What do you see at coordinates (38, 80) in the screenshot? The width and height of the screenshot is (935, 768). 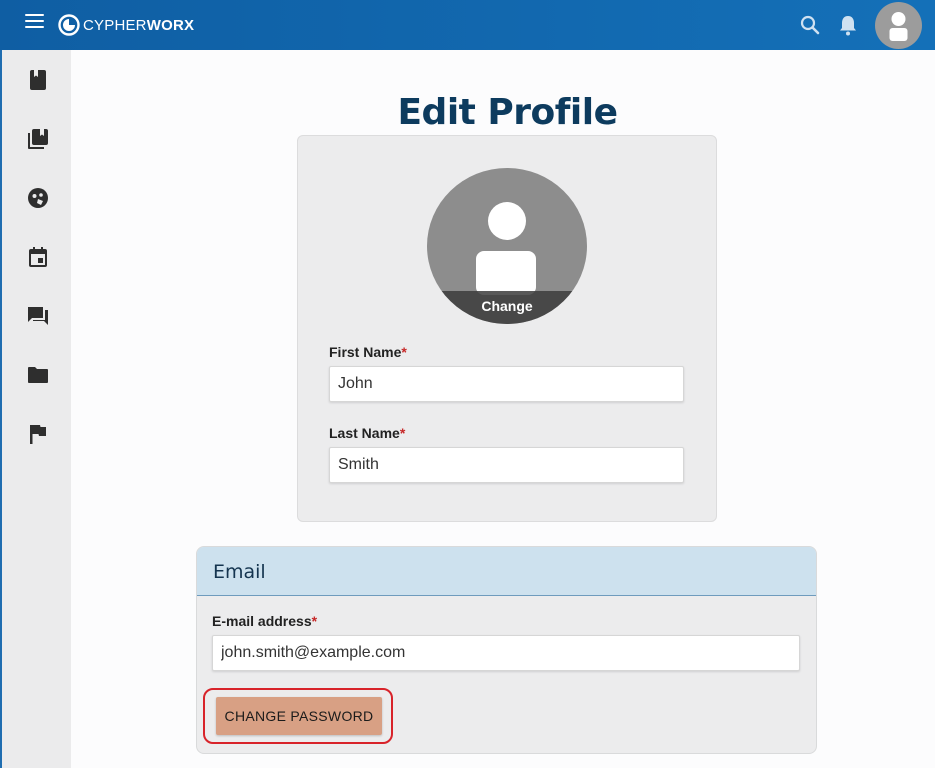 I see `book-icon` at bounding box center [38, 80].